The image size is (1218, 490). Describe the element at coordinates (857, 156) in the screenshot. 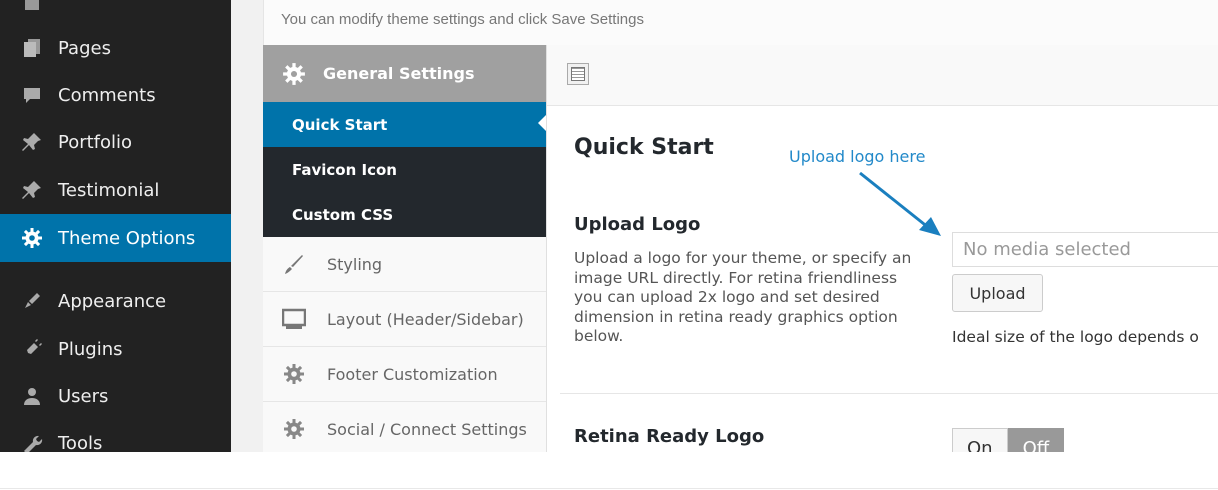

I see `annotation-text: Upload logo here` at that location.